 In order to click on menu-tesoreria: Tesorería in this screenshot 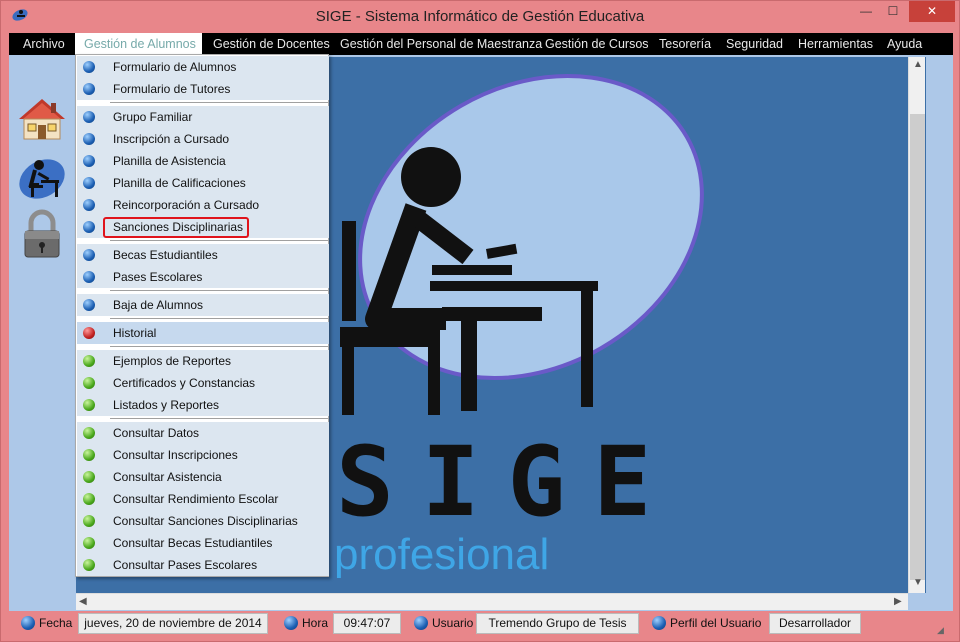, I will do `click(685, 44)`.